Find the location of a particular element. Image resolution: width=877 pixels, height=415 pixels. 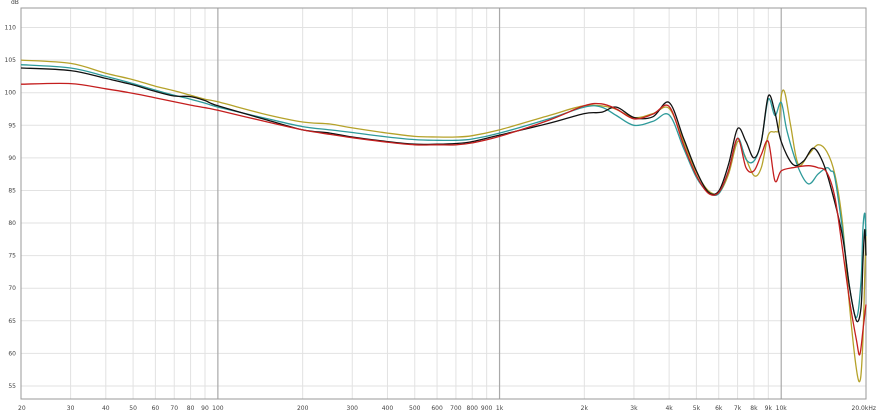

x-tick-label: 20 is located at coordinates (22, 408).